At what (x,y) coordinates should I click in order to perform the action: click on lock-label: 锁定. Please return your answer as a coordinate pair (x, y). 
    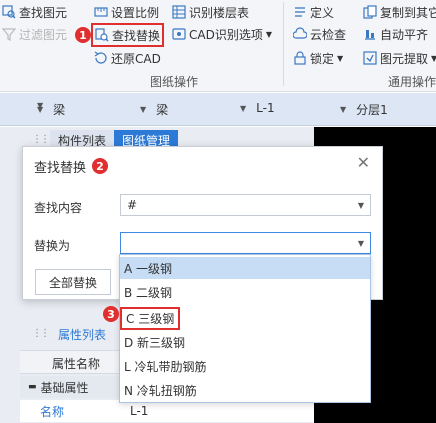
    Looking at the image, I should click on (322, 58).